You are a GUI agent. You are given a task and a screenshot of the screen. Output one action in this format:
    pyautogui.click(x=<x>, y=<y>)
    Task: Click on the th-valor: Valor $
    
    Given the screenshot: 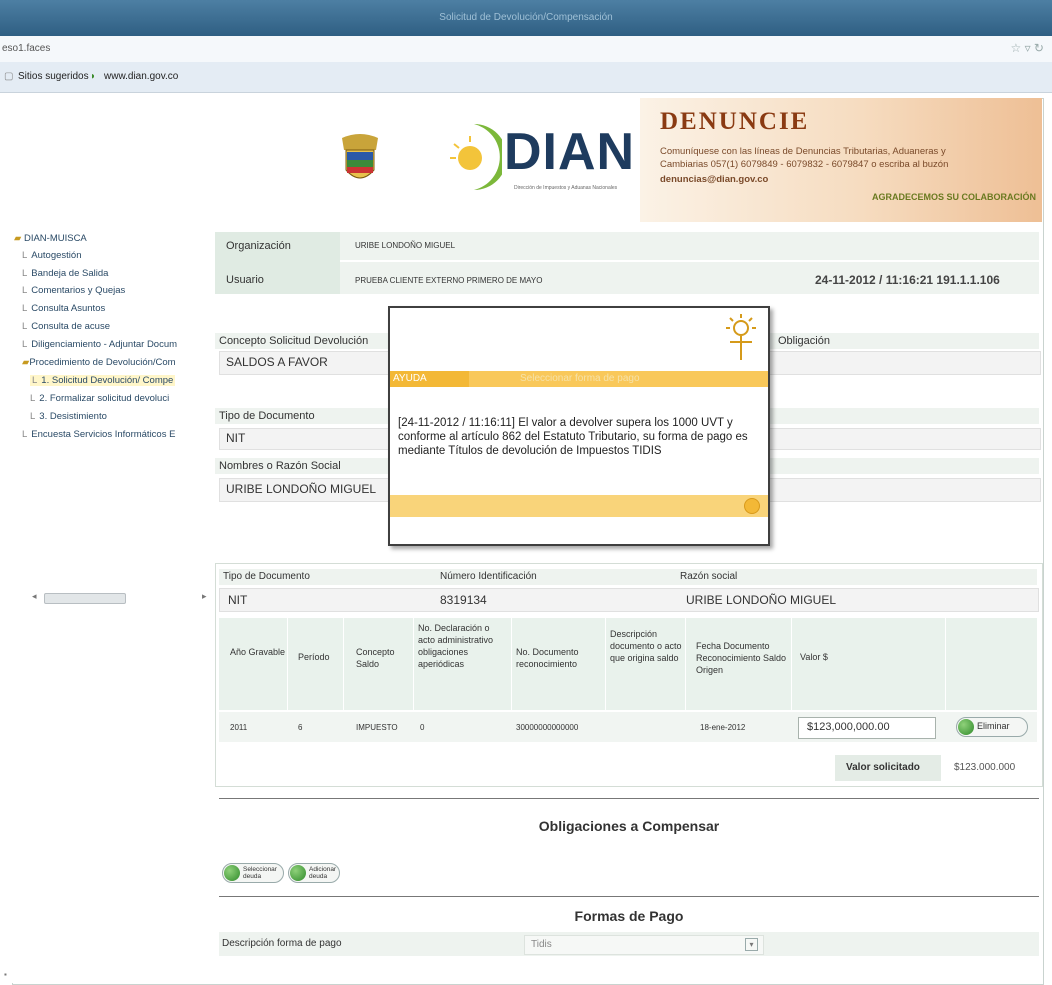 What is the action you would take?
    pyautogui.click(x=814, y=657)
    